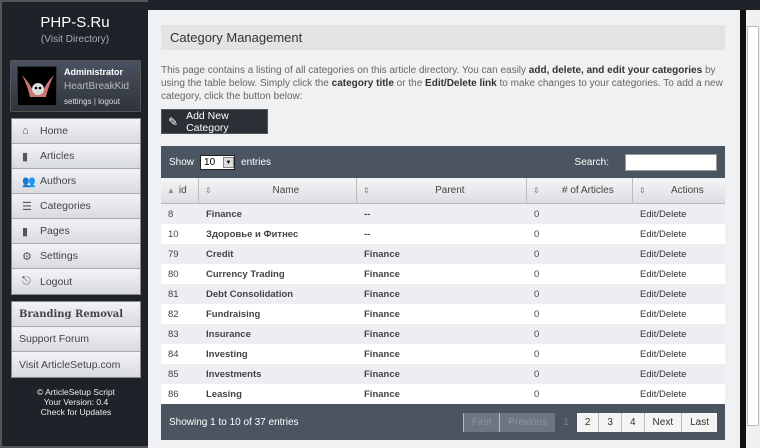 The height and width of the screenshot is (448, 760). Describe the element at coordinates (55, 231) in the screenshot. I see `nav-label: Pages` at that location.